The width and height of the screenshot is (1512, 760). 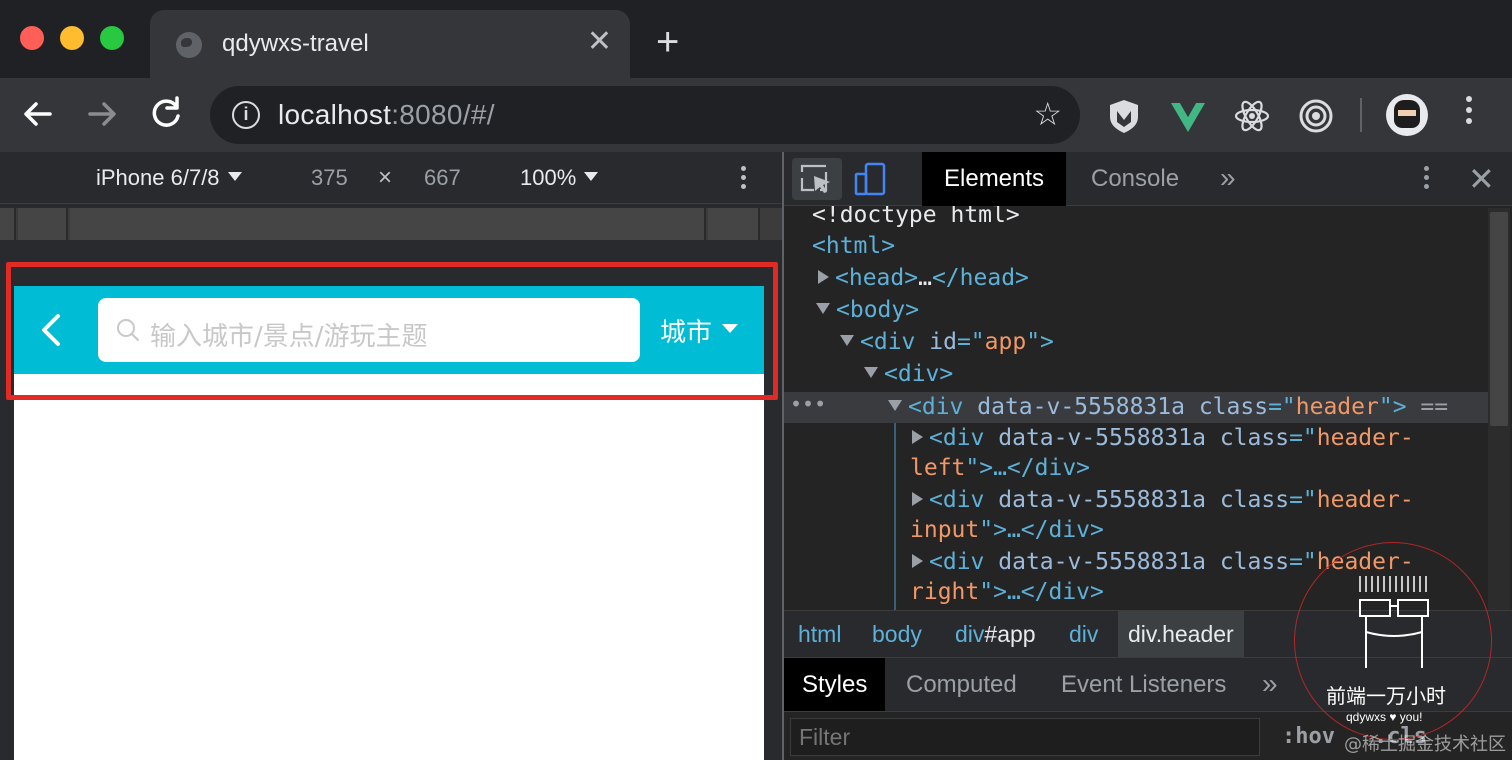 I want to click on media-query-ruler, so click(x=391, y=224).